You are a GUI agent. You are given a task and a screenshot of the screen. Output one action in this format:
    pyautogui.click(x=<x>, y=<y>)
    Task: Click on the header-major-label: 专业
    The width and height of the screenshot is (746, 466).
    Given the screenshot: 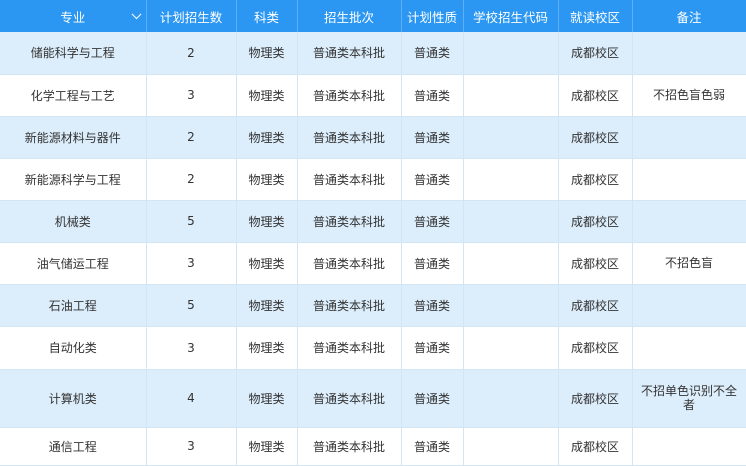 What is the action you would take?
    pyautogui.click(x=73, y=17)
    